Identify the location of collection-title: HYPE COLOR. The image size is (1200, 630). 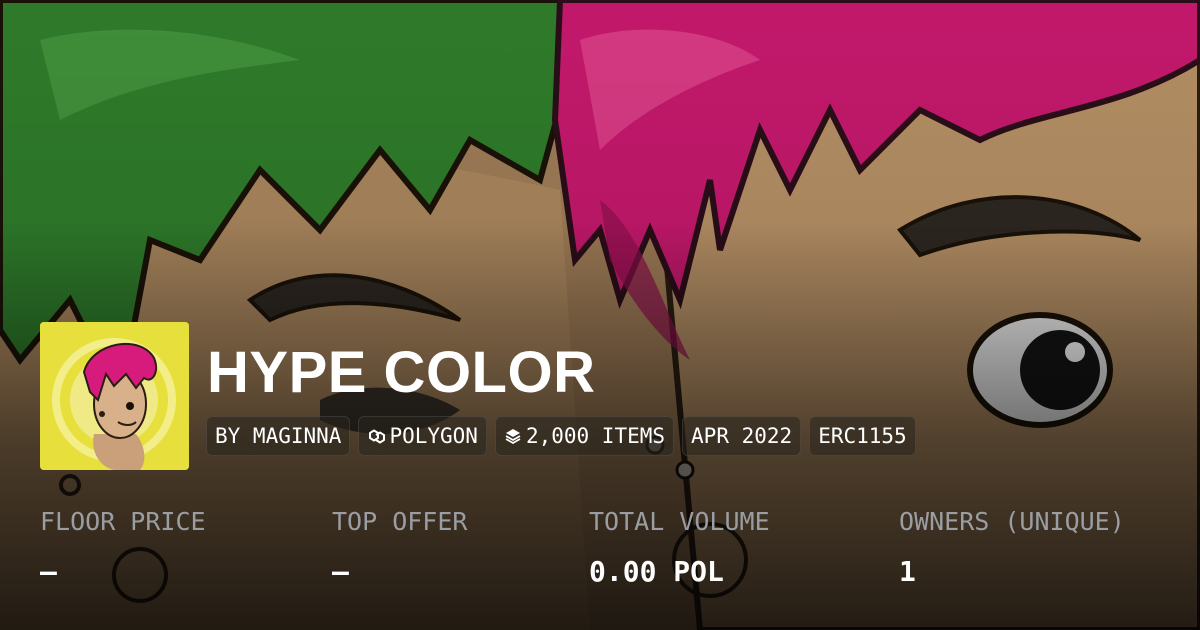
(401, 372).